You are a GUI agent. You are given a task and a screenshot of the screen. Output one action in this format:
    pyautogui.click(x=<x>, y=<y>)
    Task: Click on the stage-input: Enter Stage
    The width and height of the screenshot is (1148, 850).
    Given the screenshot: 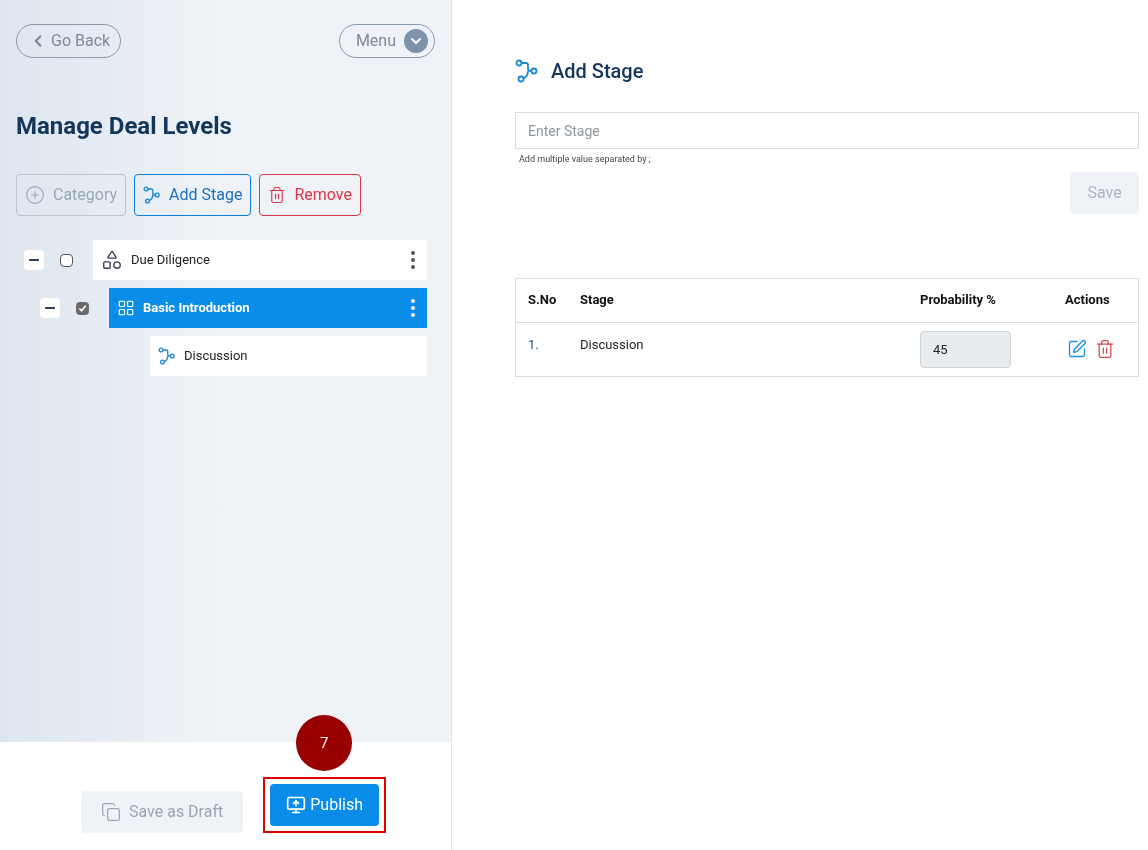 What is the action you would take?
    pyautogui.click(x=827, y=130)
    